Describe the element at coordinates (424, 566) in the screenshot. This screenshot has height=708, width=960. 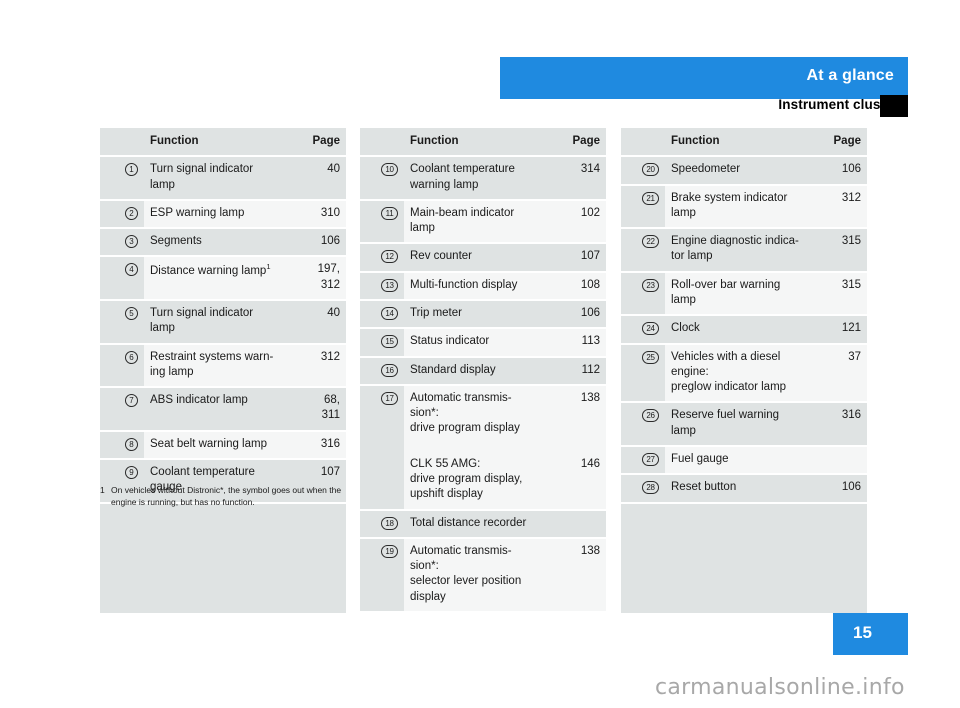
I see `function-text-line: sion*:` at that location.